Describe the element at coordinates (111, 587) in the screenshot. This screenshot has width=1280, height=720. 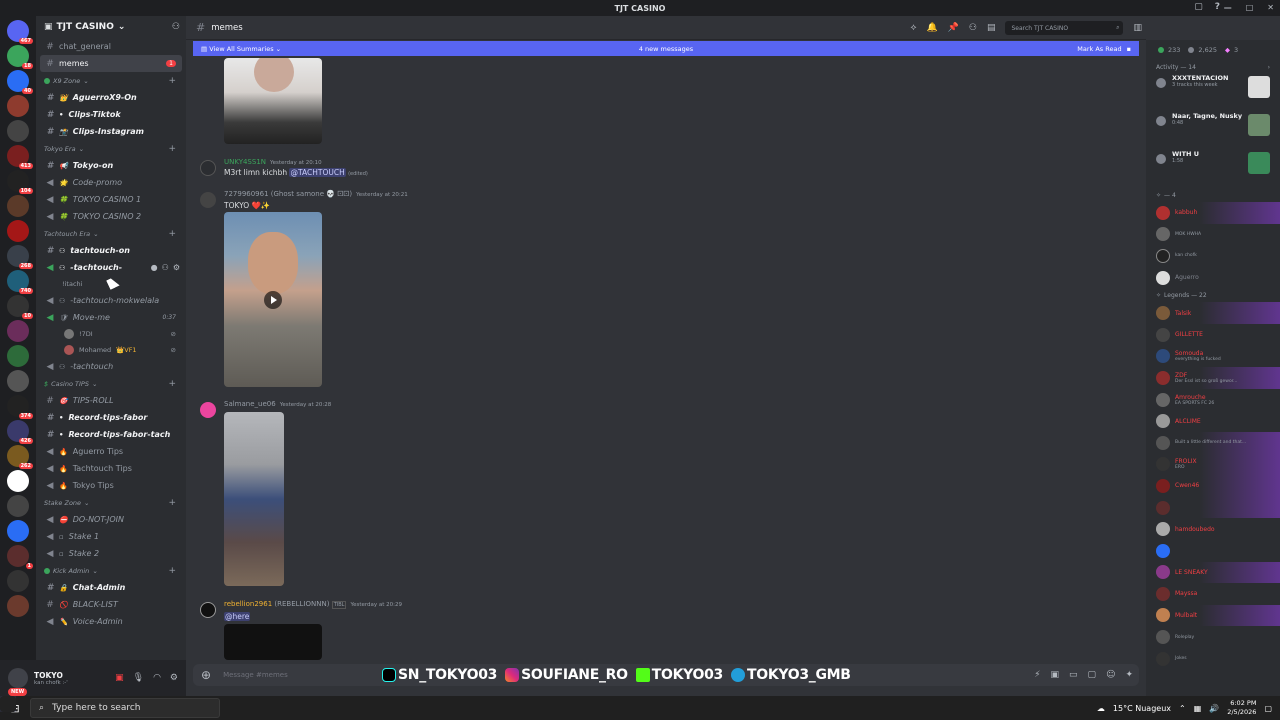
I see `channel-item: # 🔒 Chat-Admin` at that location.